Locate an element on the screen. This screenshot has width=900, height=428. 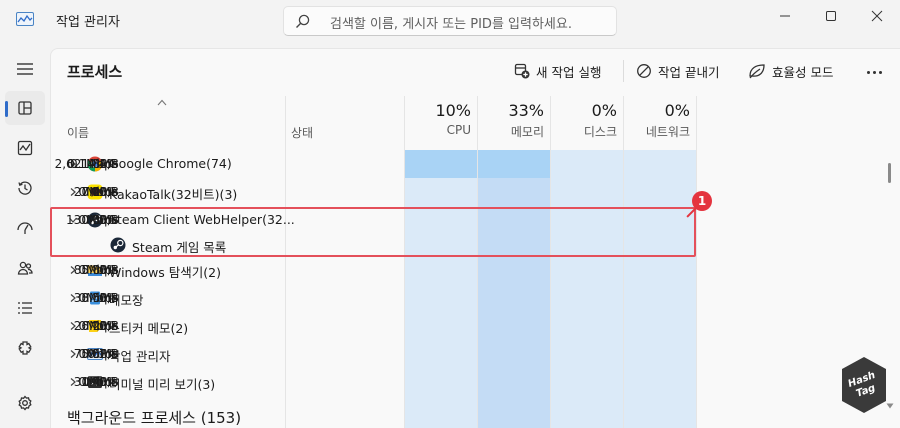
end-task-label: 작업 끝내기 is located at coordinates (689, 72).